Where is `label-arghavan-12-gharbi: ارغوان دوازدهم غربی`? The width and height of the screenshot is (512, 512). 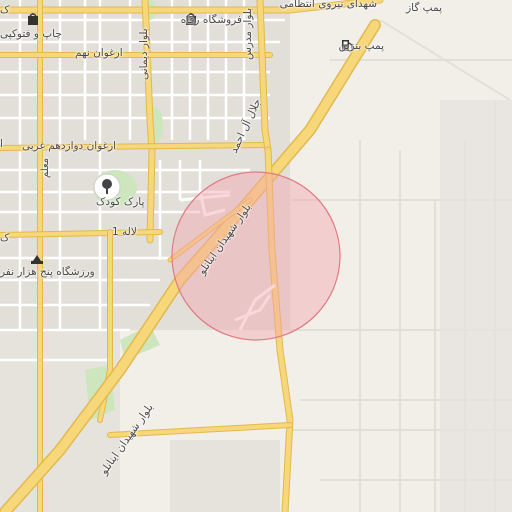
label-arghavan-12-gharbi: ارغوان دوازدهم غربی is located at coordinates (69, 146).